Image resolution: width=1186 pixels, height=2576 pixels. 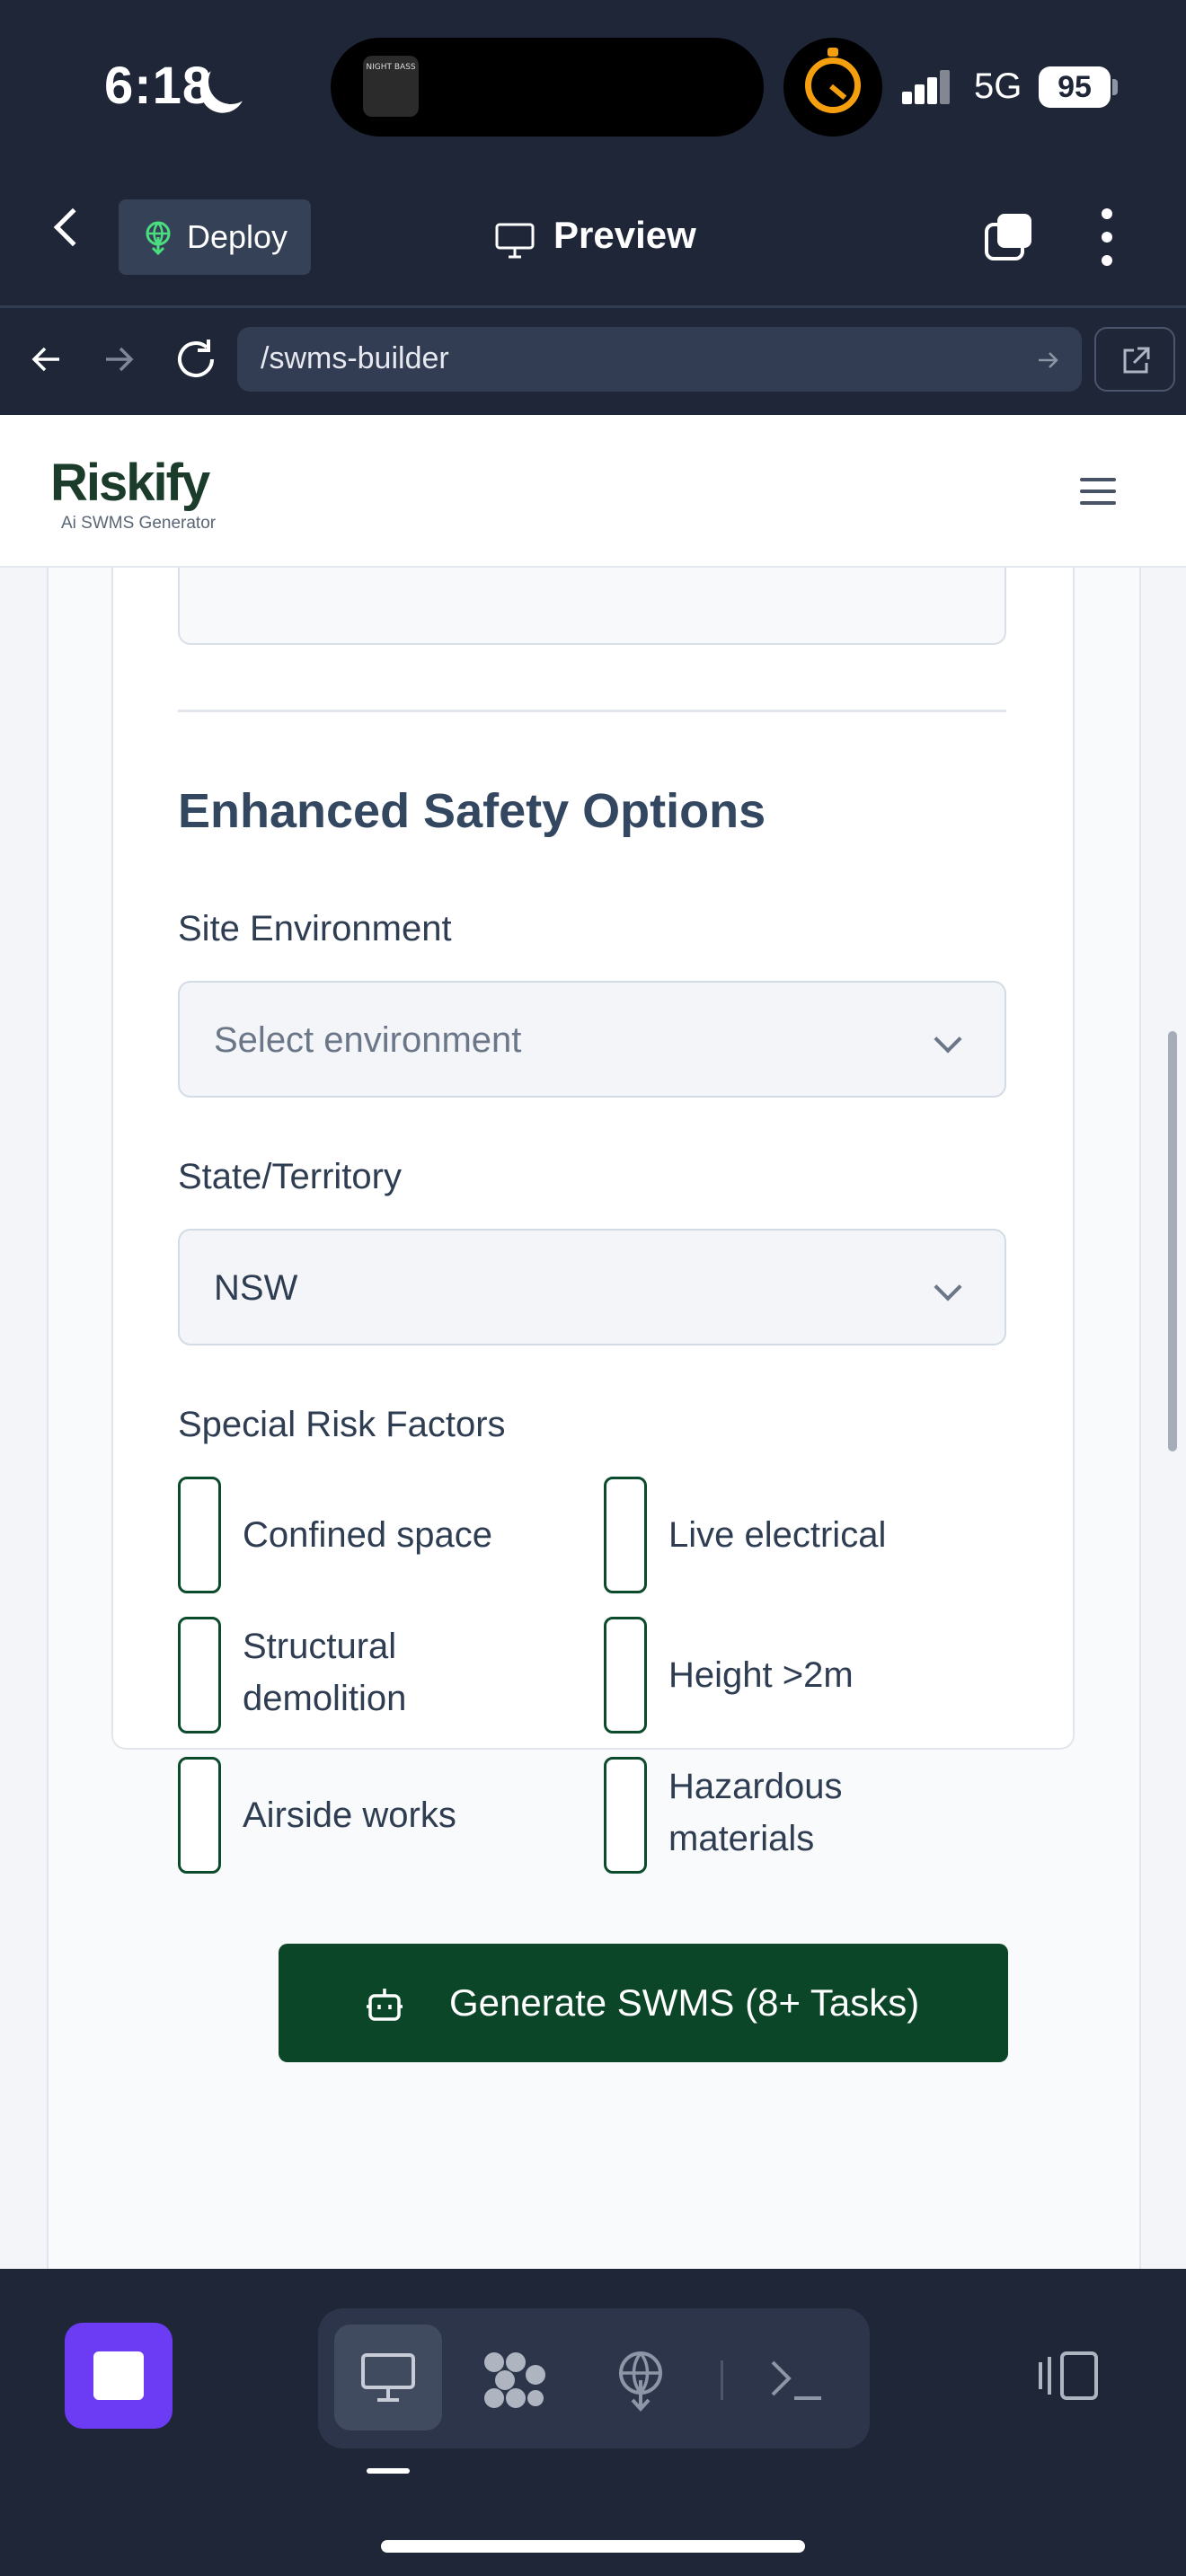 I want to click on split-view-icon, so click(x=1067, y=2376).